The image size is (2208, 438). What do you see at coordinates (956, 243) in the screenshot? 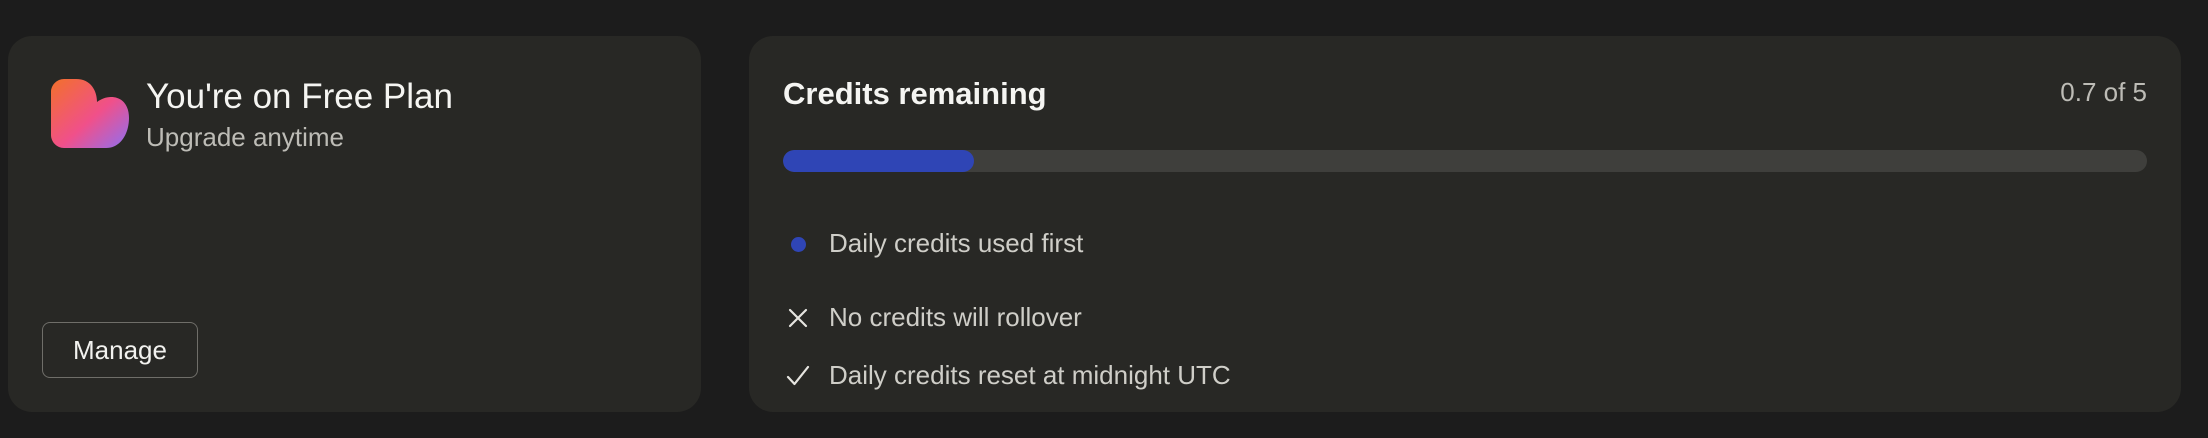
I see `feature-text: Daily credits used first` at bounding box center [956, 243].